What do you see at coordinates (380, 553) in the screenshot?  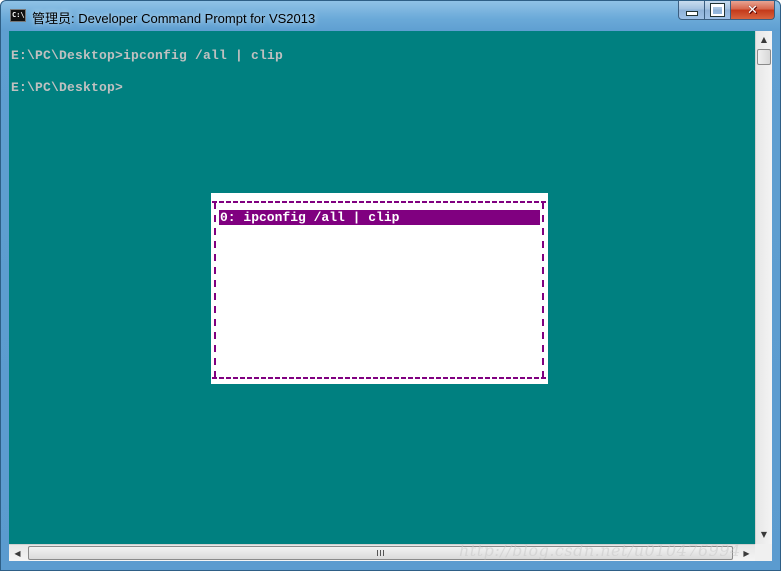 I see `grip-icon` at bounding box center [380, 553].